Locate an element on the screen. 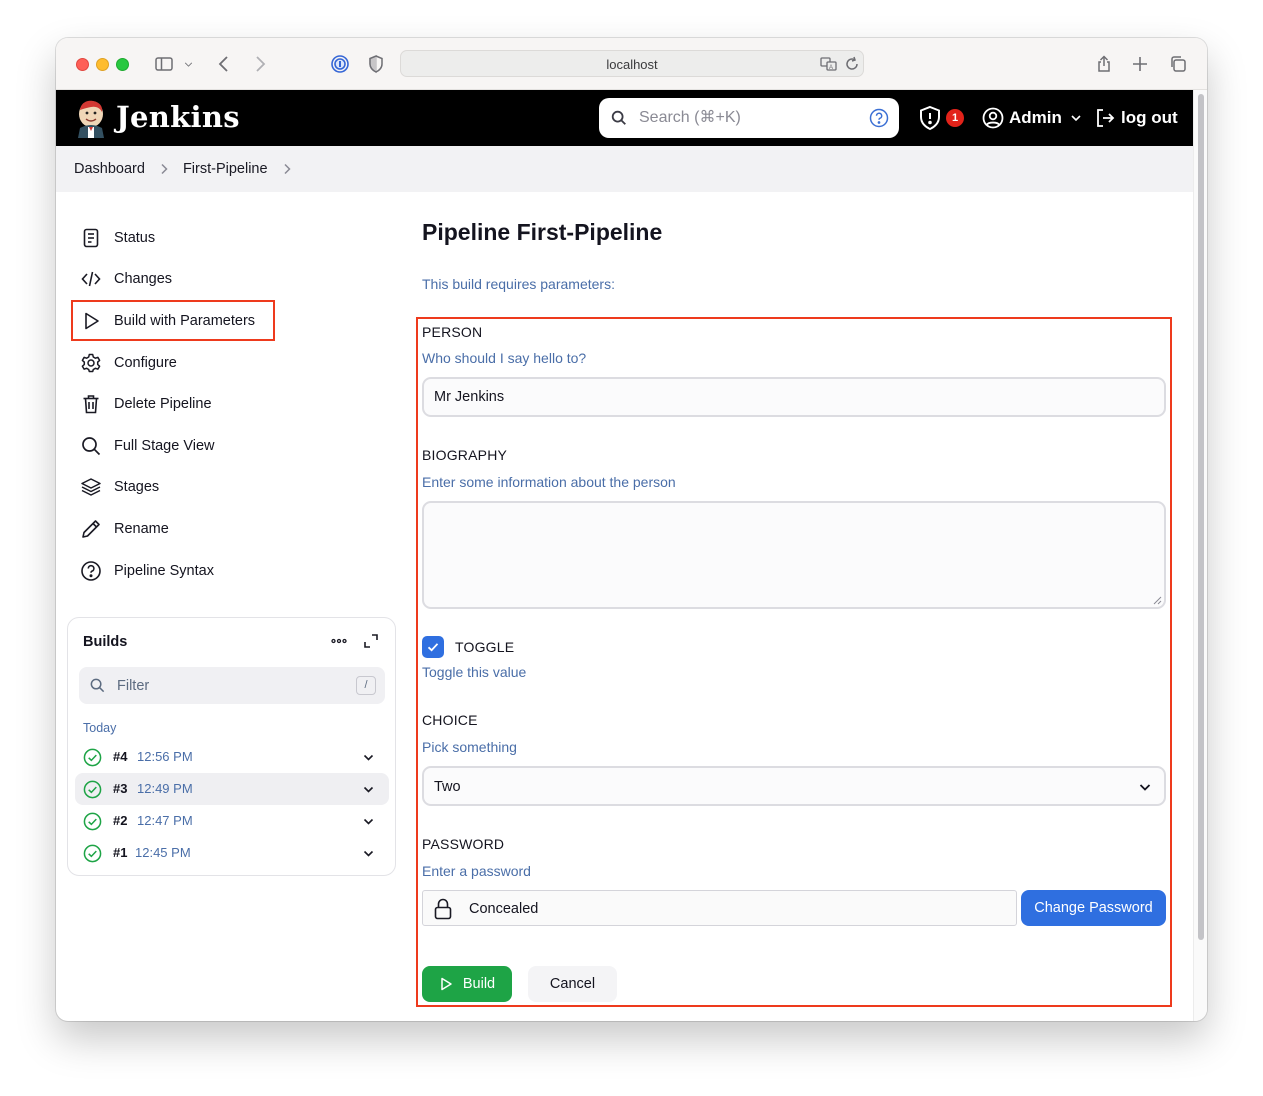 The width and height of the screenshot is (1263, 1096). sidebar-item-rename: Rename is located at coordinates (124, 529).